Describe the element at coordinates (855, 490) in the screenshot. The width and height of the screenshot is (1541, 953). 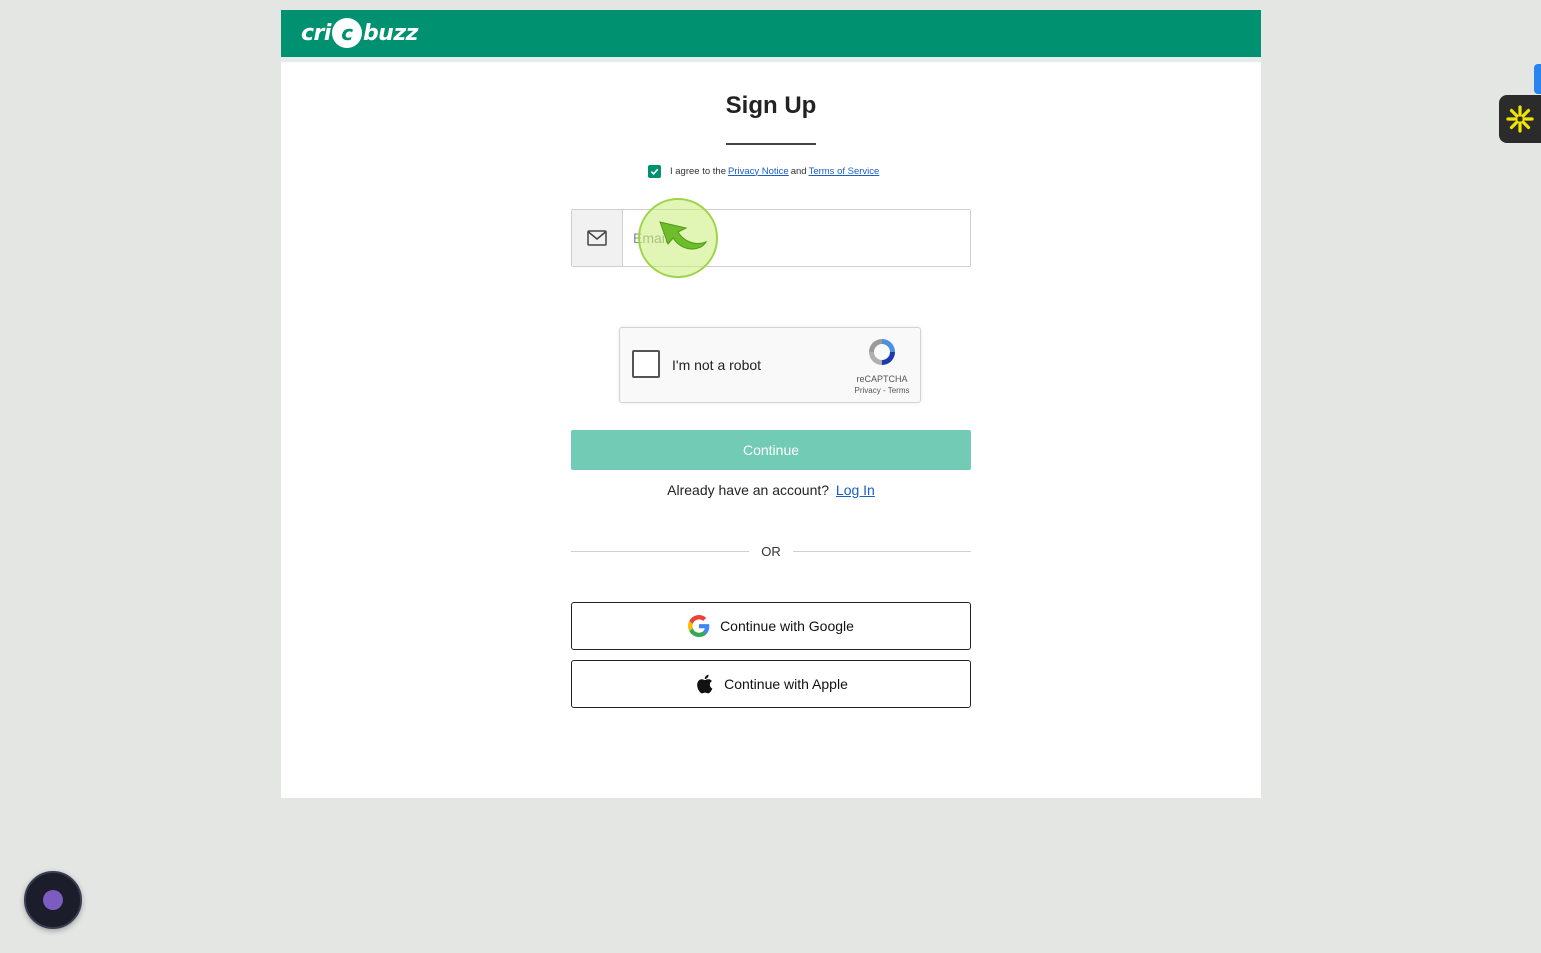
I see `login-link: Log In` at that location.